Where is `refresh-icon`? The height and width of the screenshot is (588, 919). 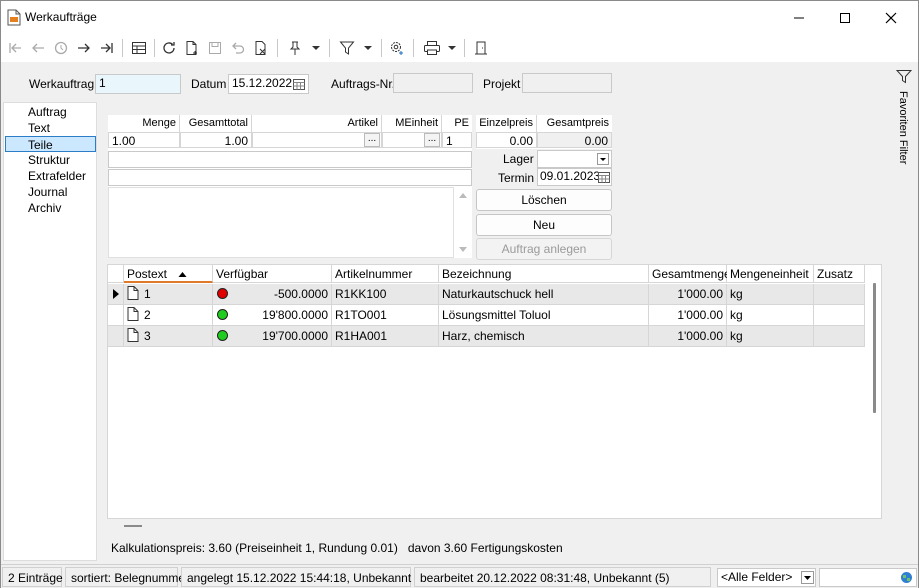 refresh-icon is located at coordinates (169, 48).